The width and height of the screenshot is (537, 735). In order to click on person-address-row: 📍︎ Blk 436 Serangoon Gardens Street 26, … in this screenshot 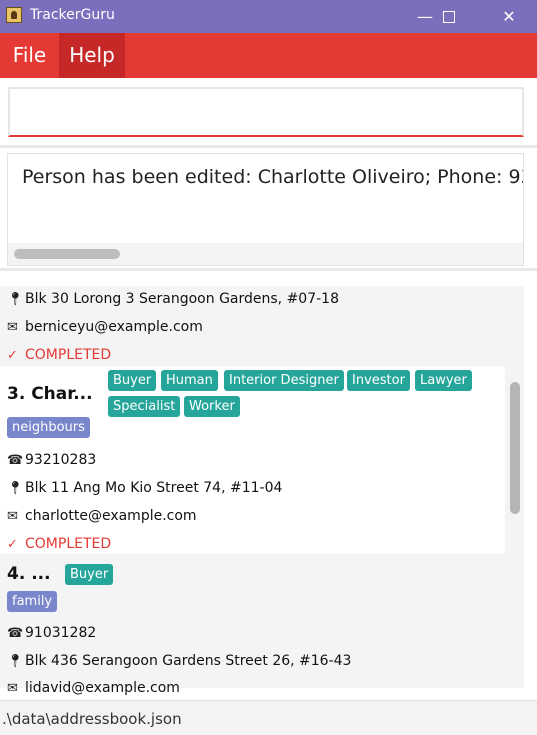, I will do `click(179, 661)`.